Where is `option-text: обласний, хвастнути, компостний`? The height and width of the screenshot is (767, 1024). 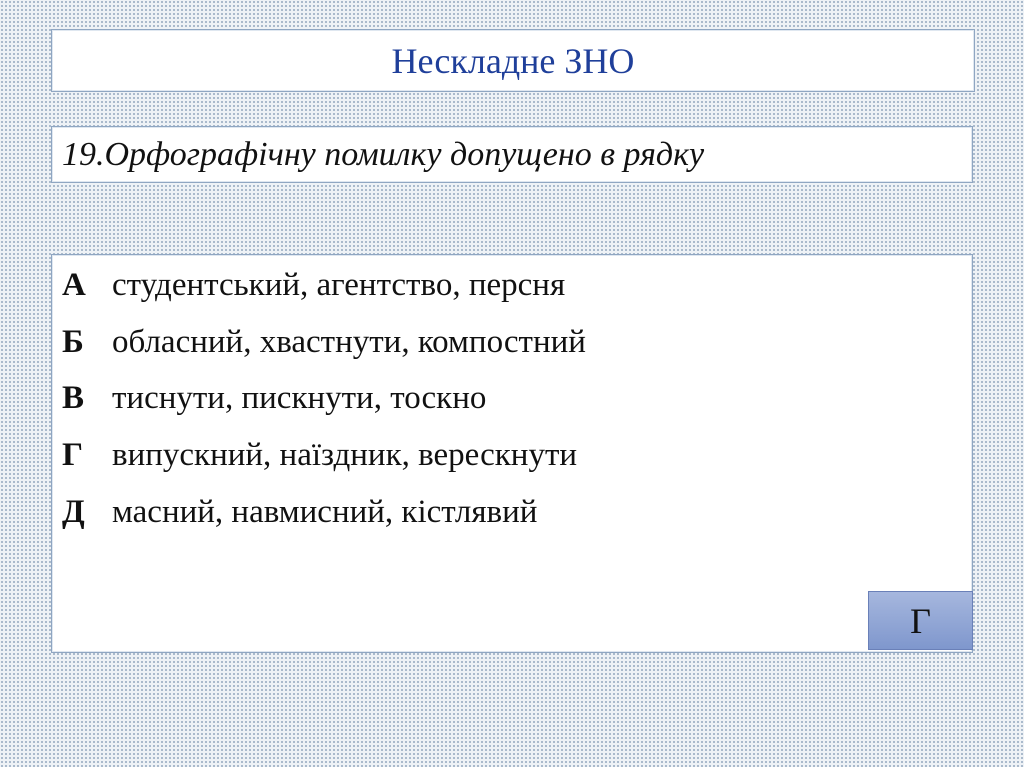 option-text: обласний, хвастнути, компостний is located at coordinates (349, 342).